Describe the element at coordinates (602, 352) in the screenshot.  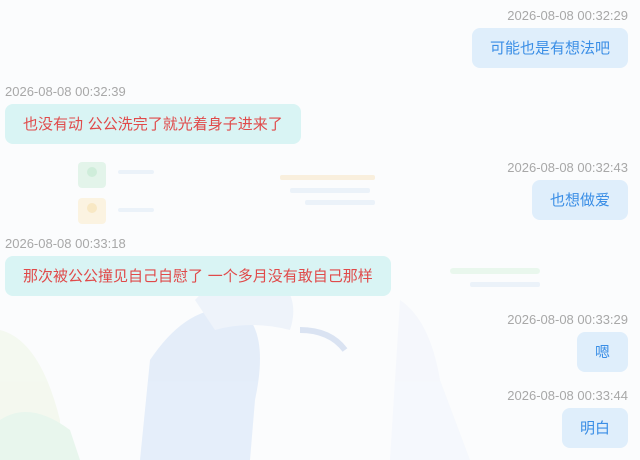
I see `message-bubble: 嗯` at that location.